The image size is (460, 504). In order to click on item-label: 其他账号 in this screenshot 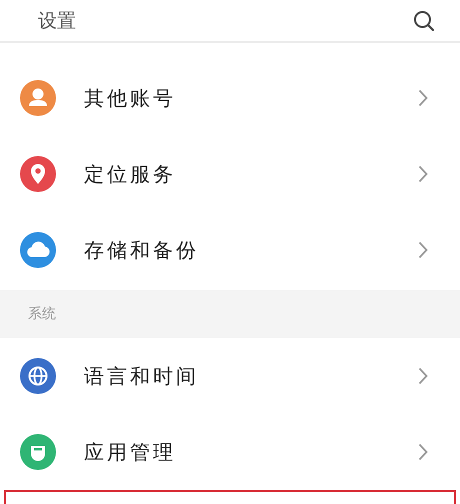, I will do `click(130, 98)`.